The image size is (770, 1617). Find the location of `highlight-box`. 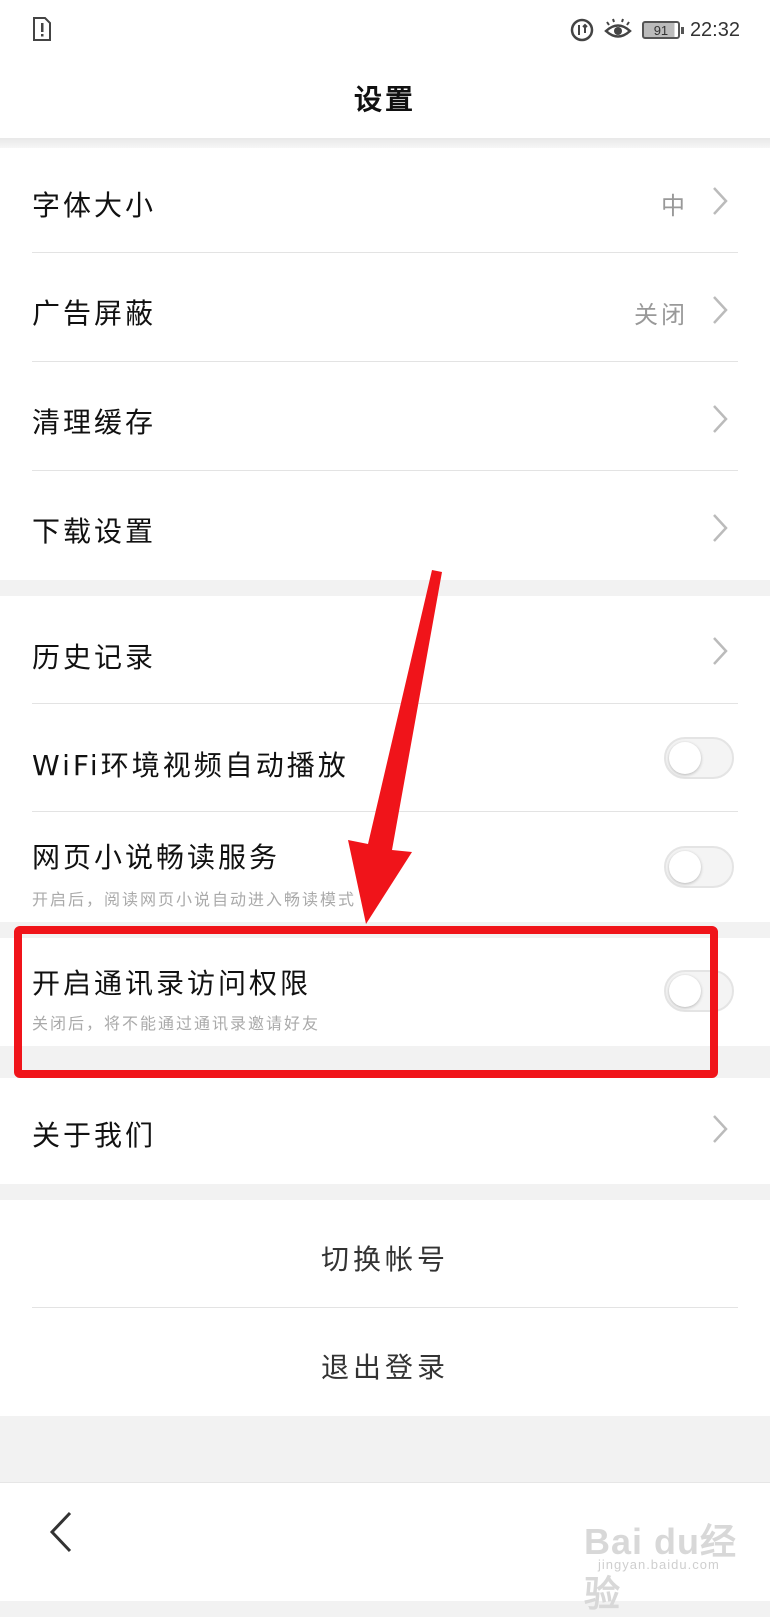

highlight-box is located at coordinates (366, 1002).